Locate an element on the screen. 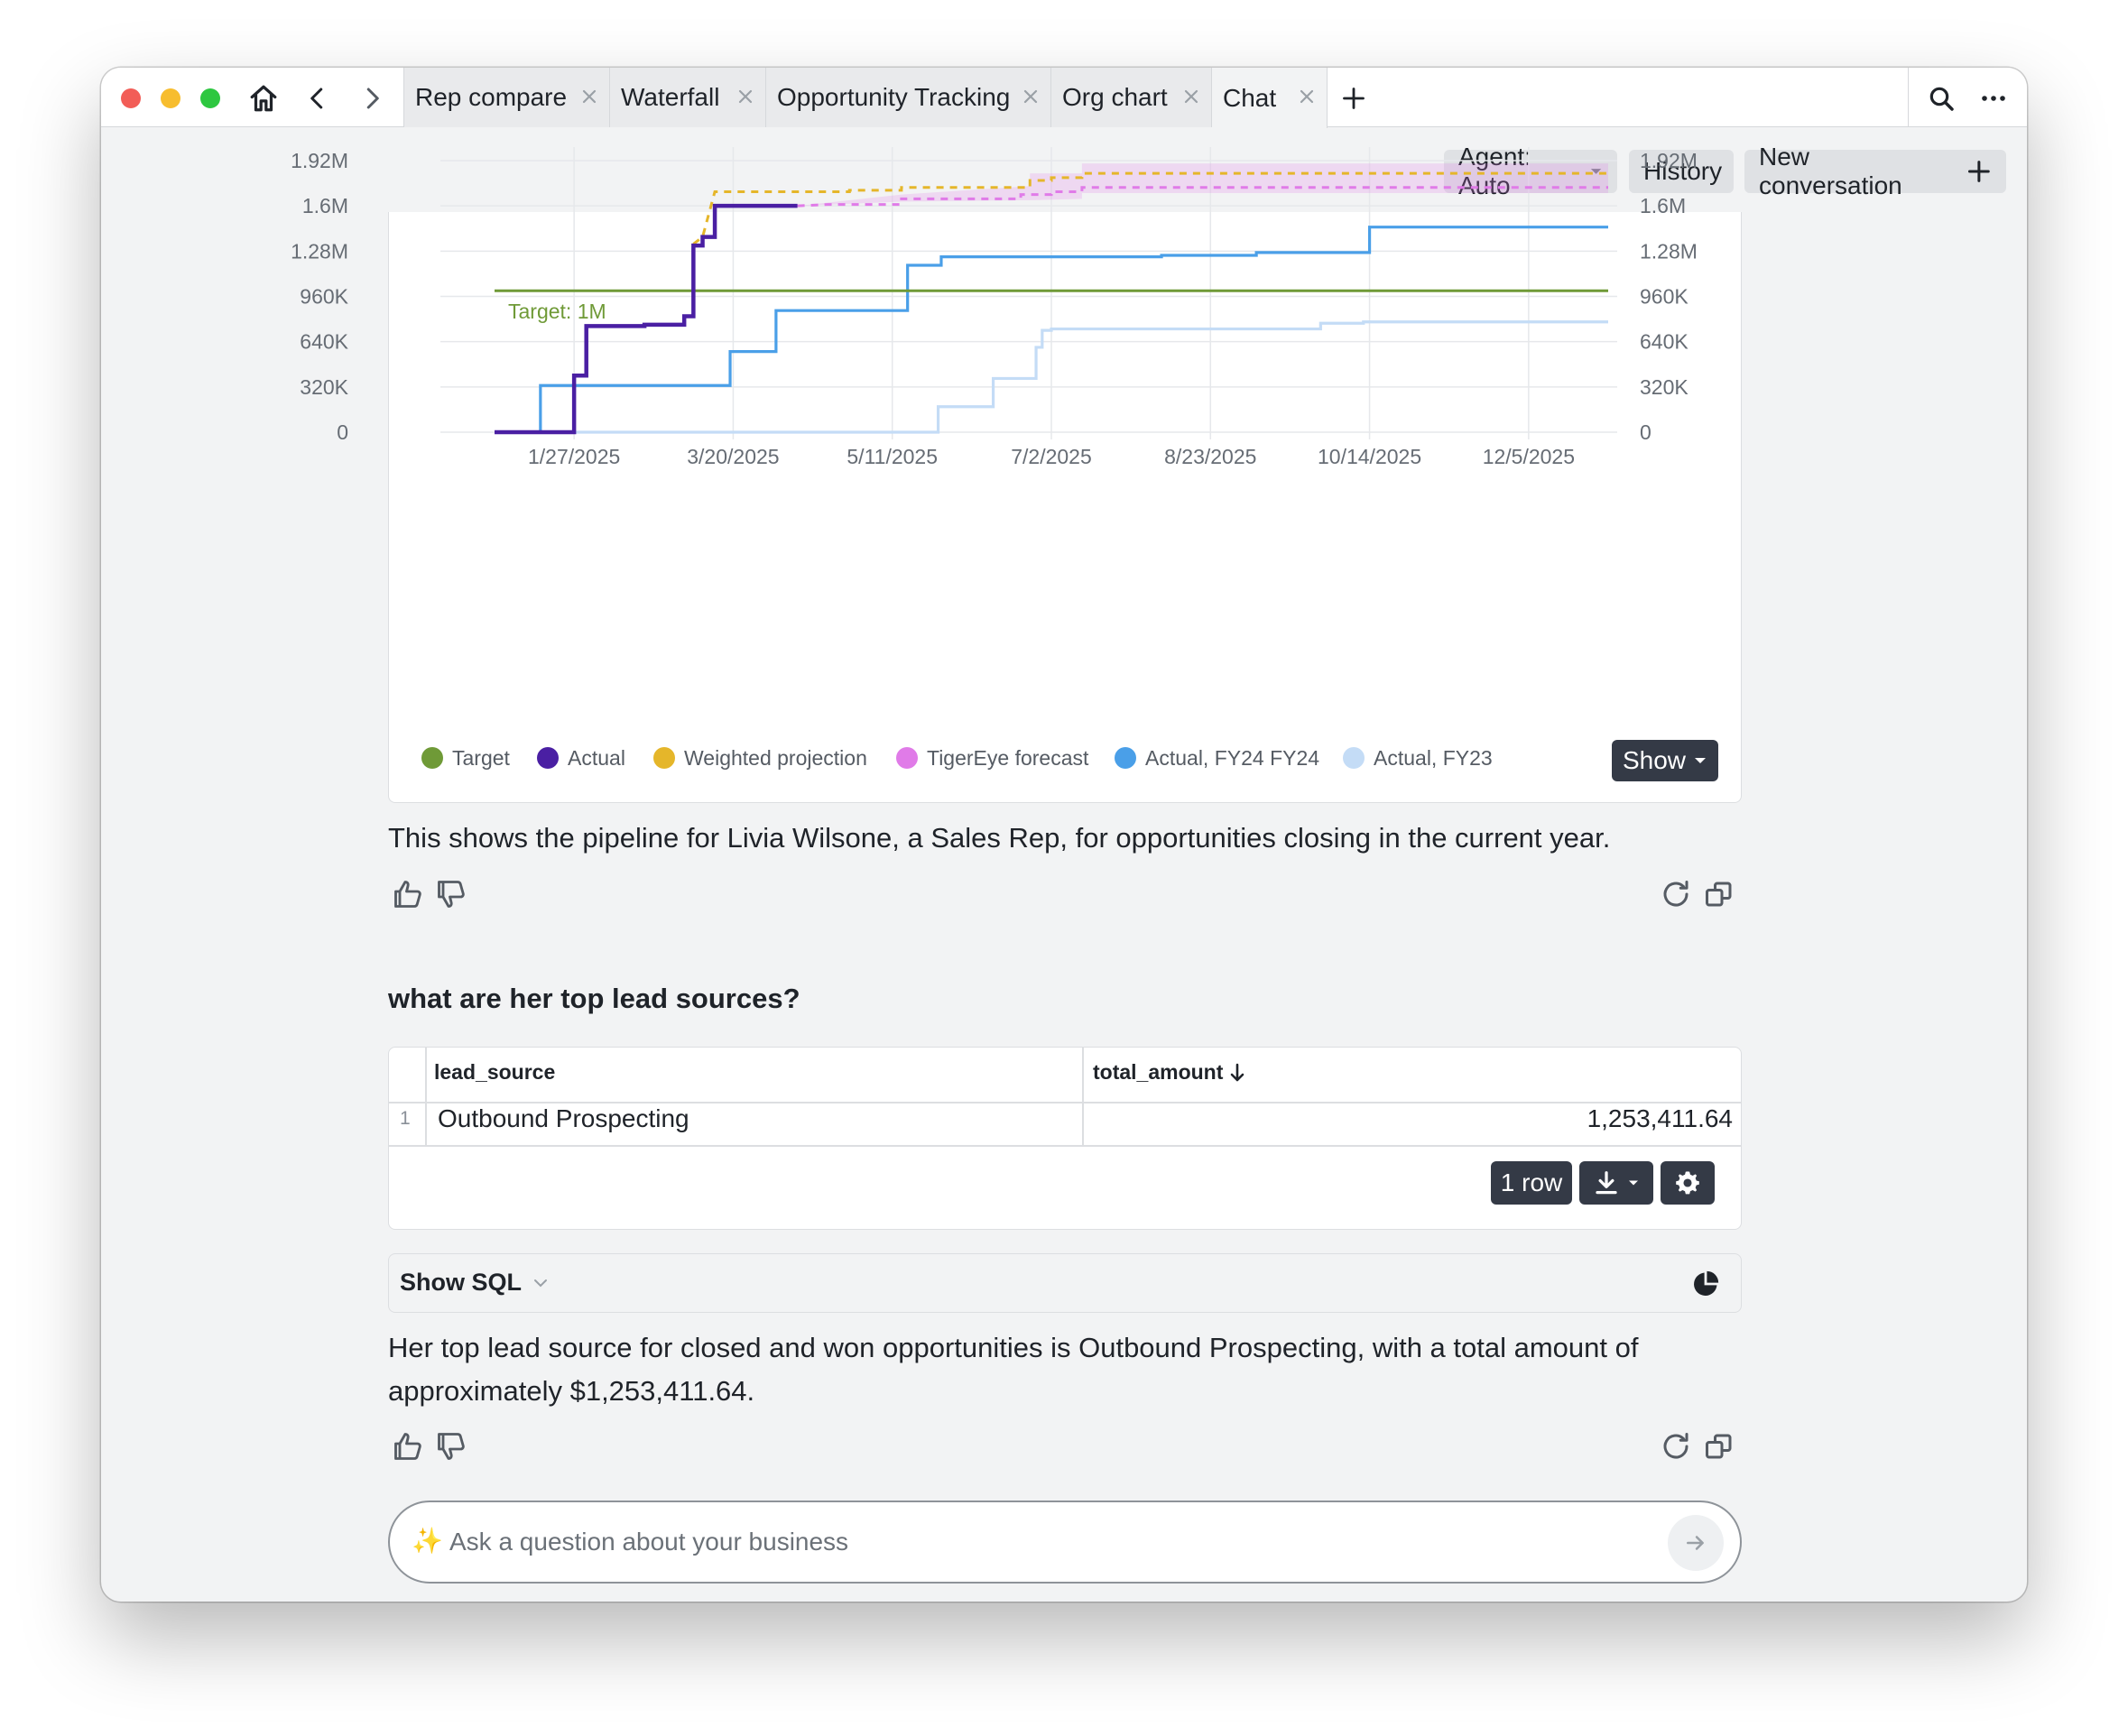 The image size is (2128, 1736). chat-input-box: ✨ is located at coordinates (1065, 1542).